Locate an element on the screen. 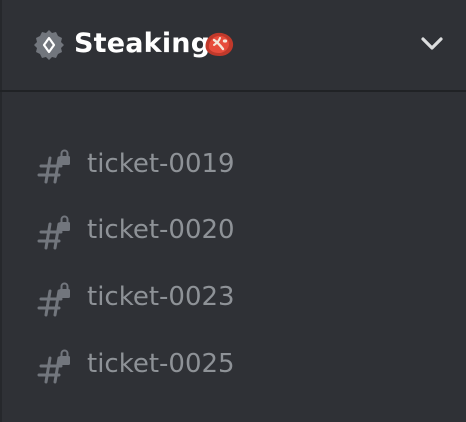  channel-item-ticket-0023: ticket-0023 is located at coordinates (233, 297).